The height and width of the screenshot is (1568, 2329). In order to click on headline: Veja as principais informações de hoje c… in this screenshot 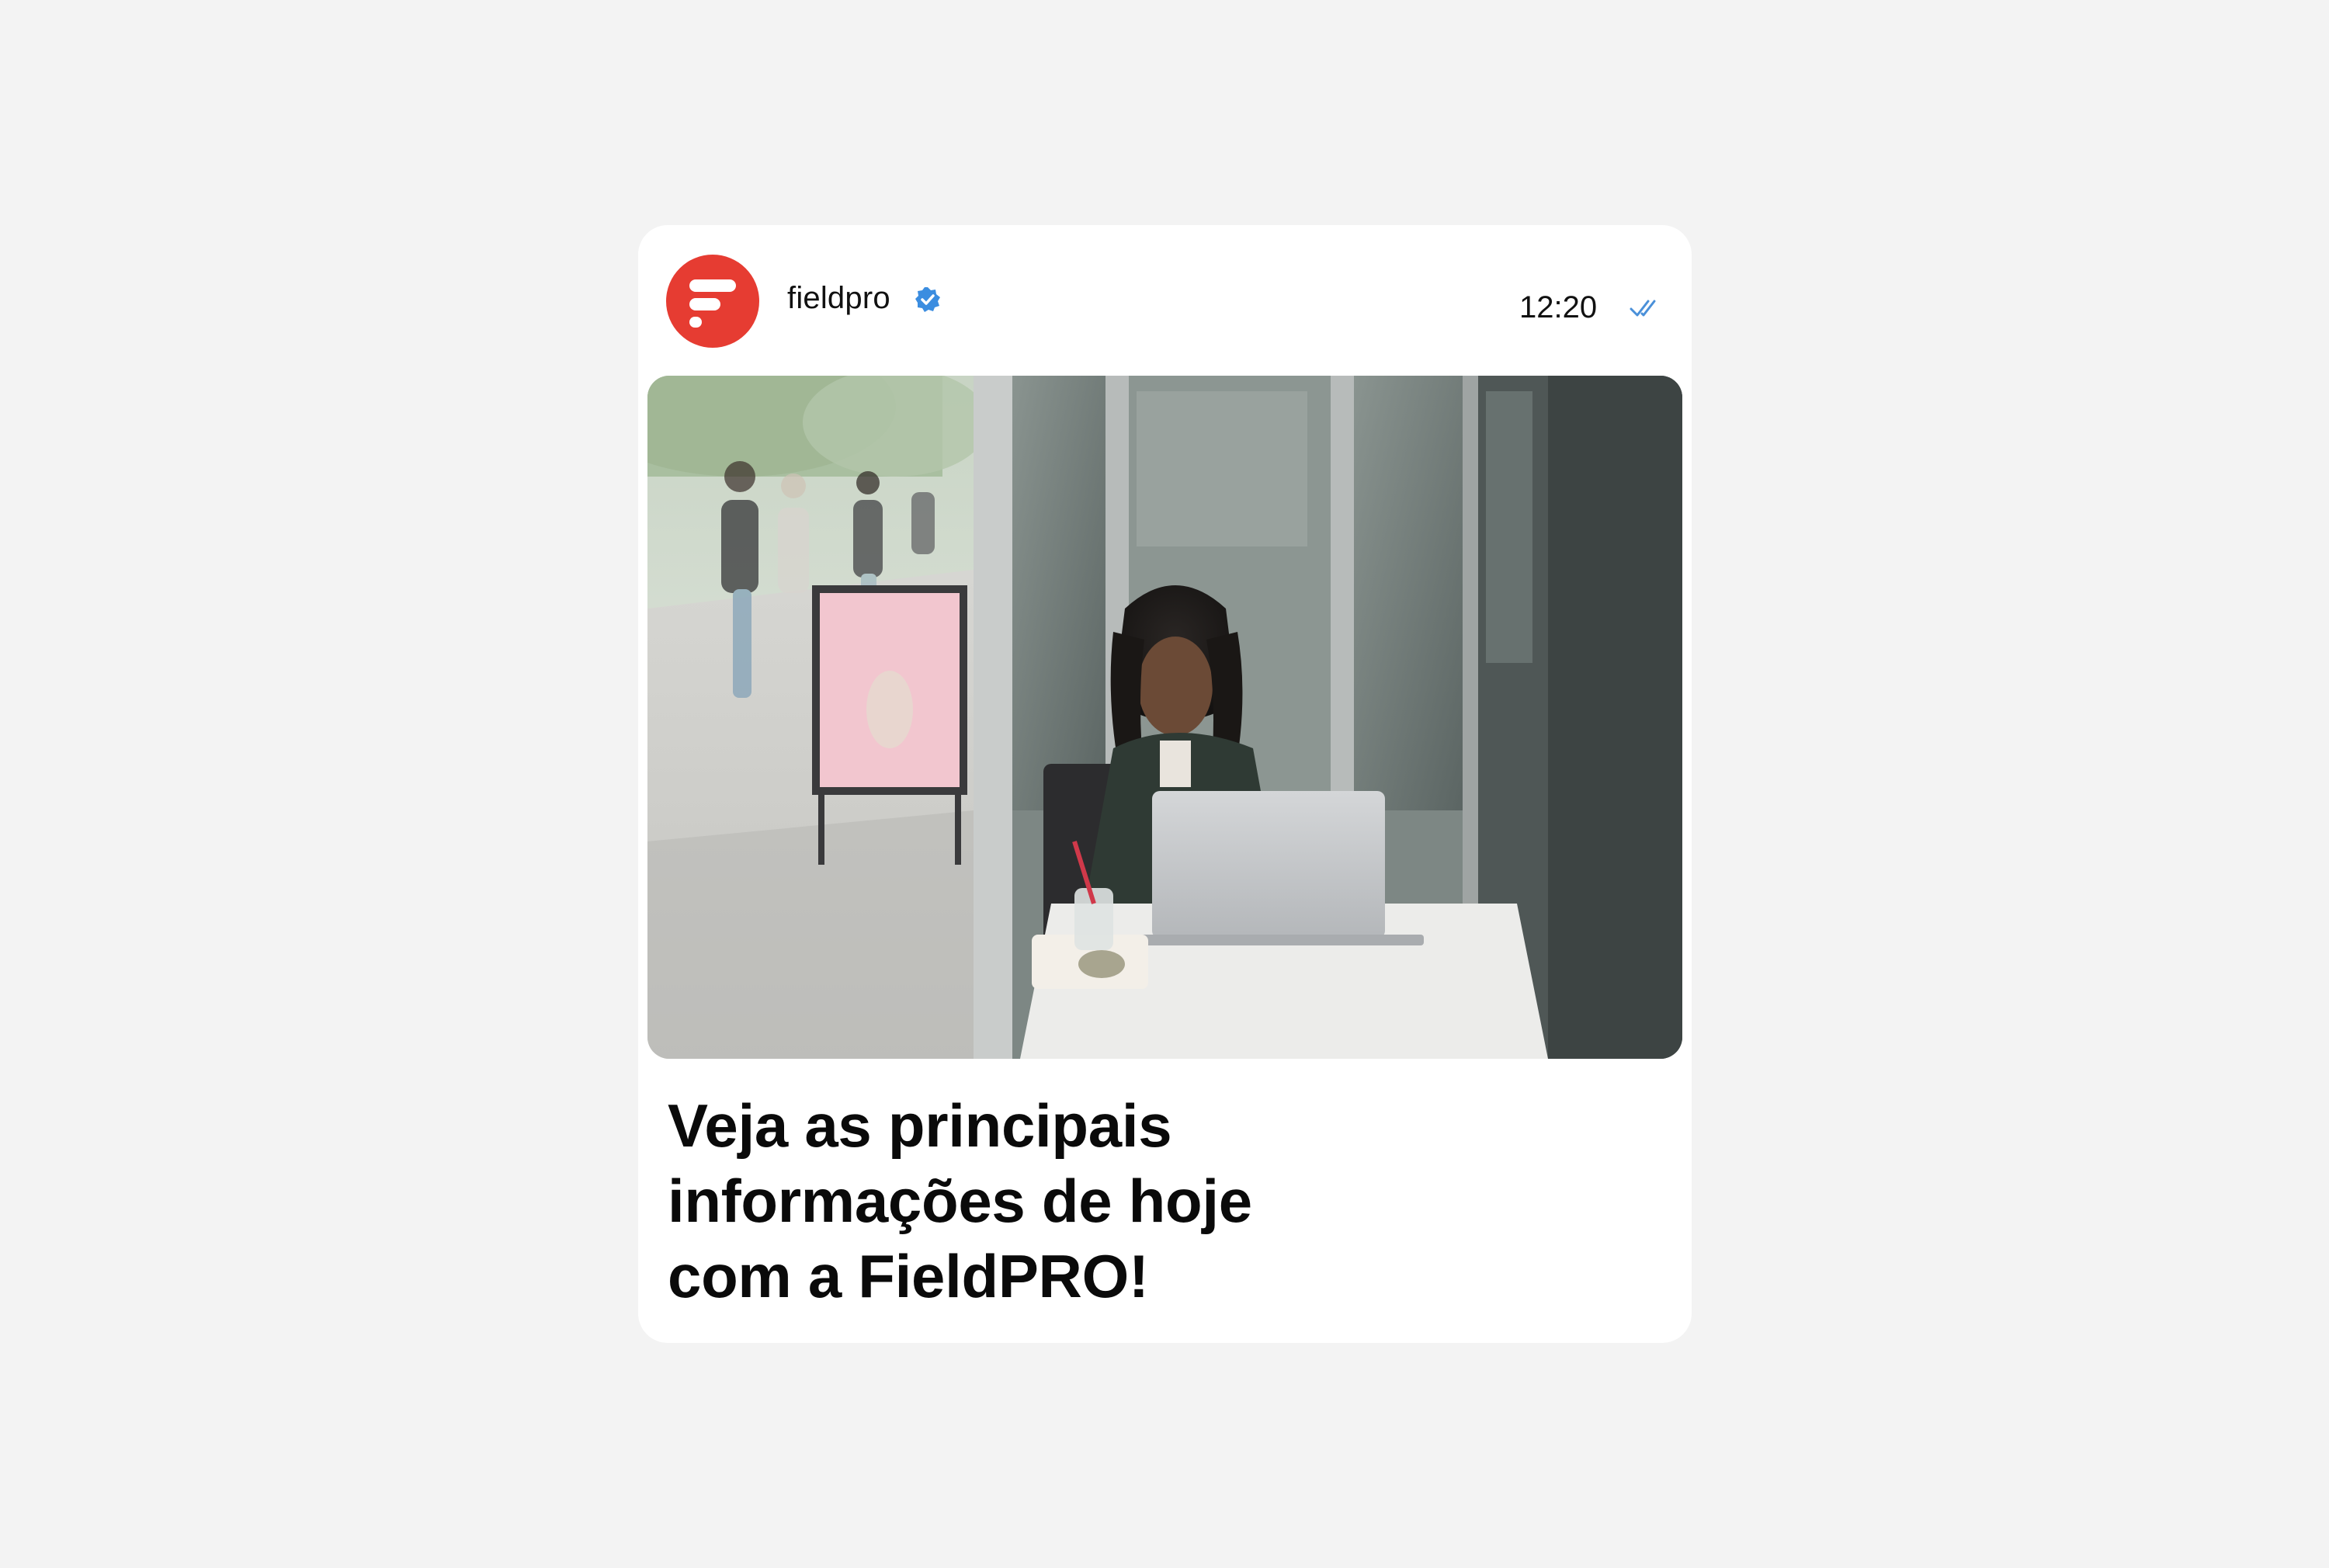, I will do `click(960, 1200)`.